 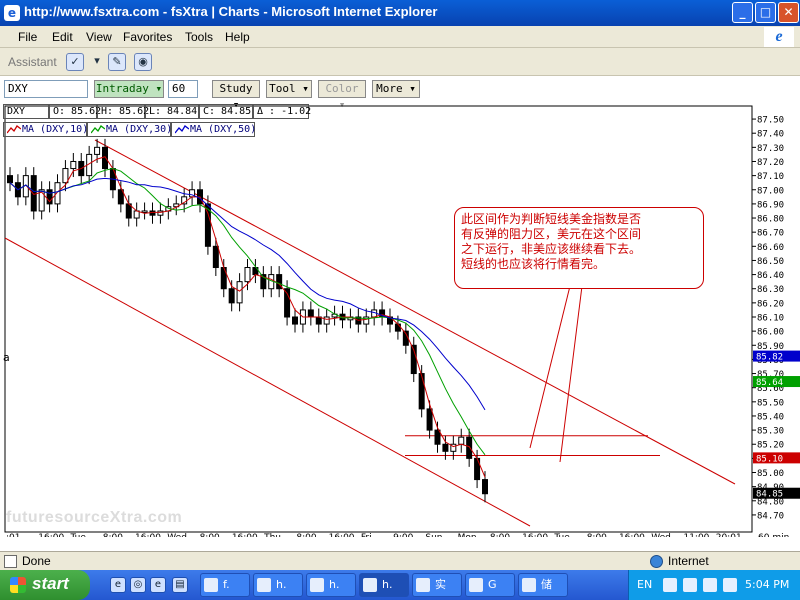 What do you see at coordinates (770, 333) in the screenshot?
I see `y-tick-label: 86.00` at bounding box center [770, 333].